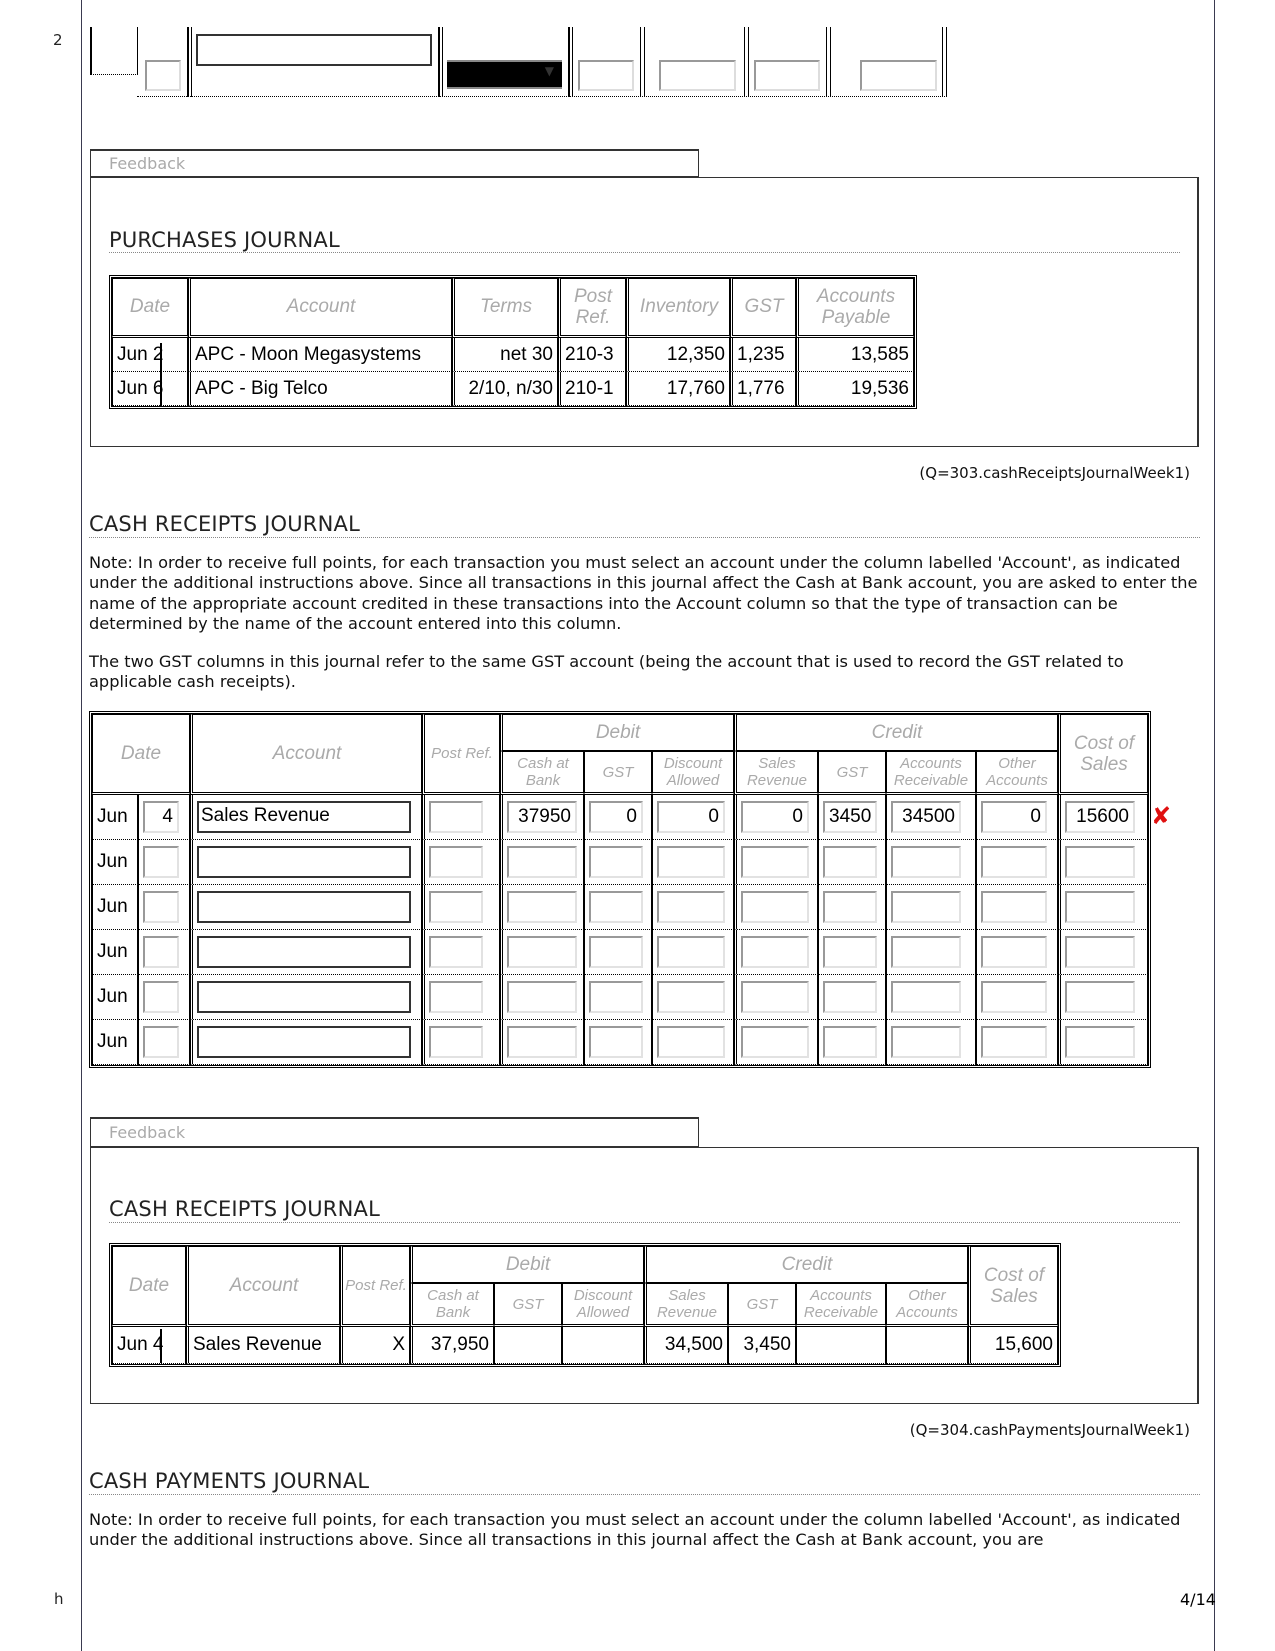 The height and width of the screenshot is (1651, 1275). What do you see at coordinates (163, 75) in the screenshot?
I see `date-day-input` at bounding box center [163, 75].